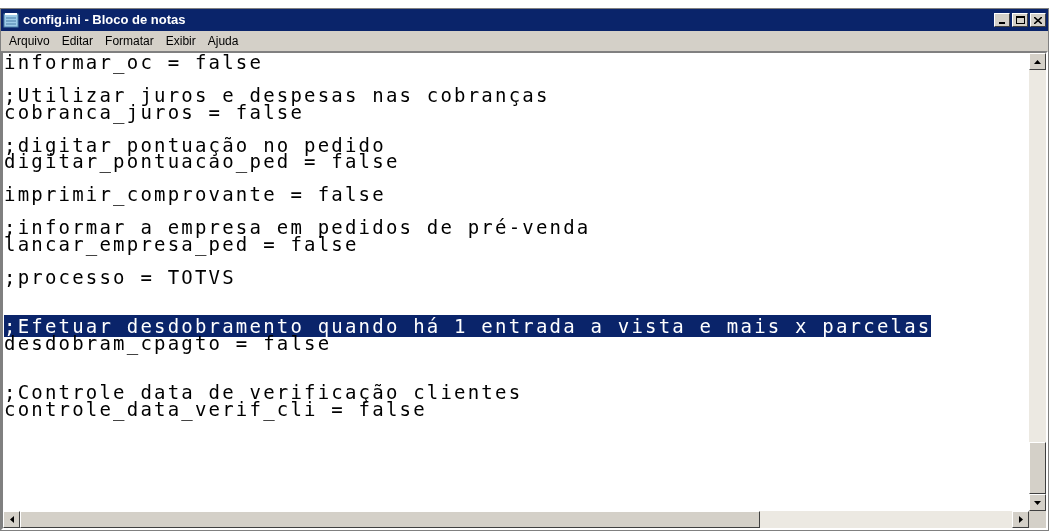  Describe the element at coordinates (1037, 519) in the screenshot. I see `size-grip` at that location.